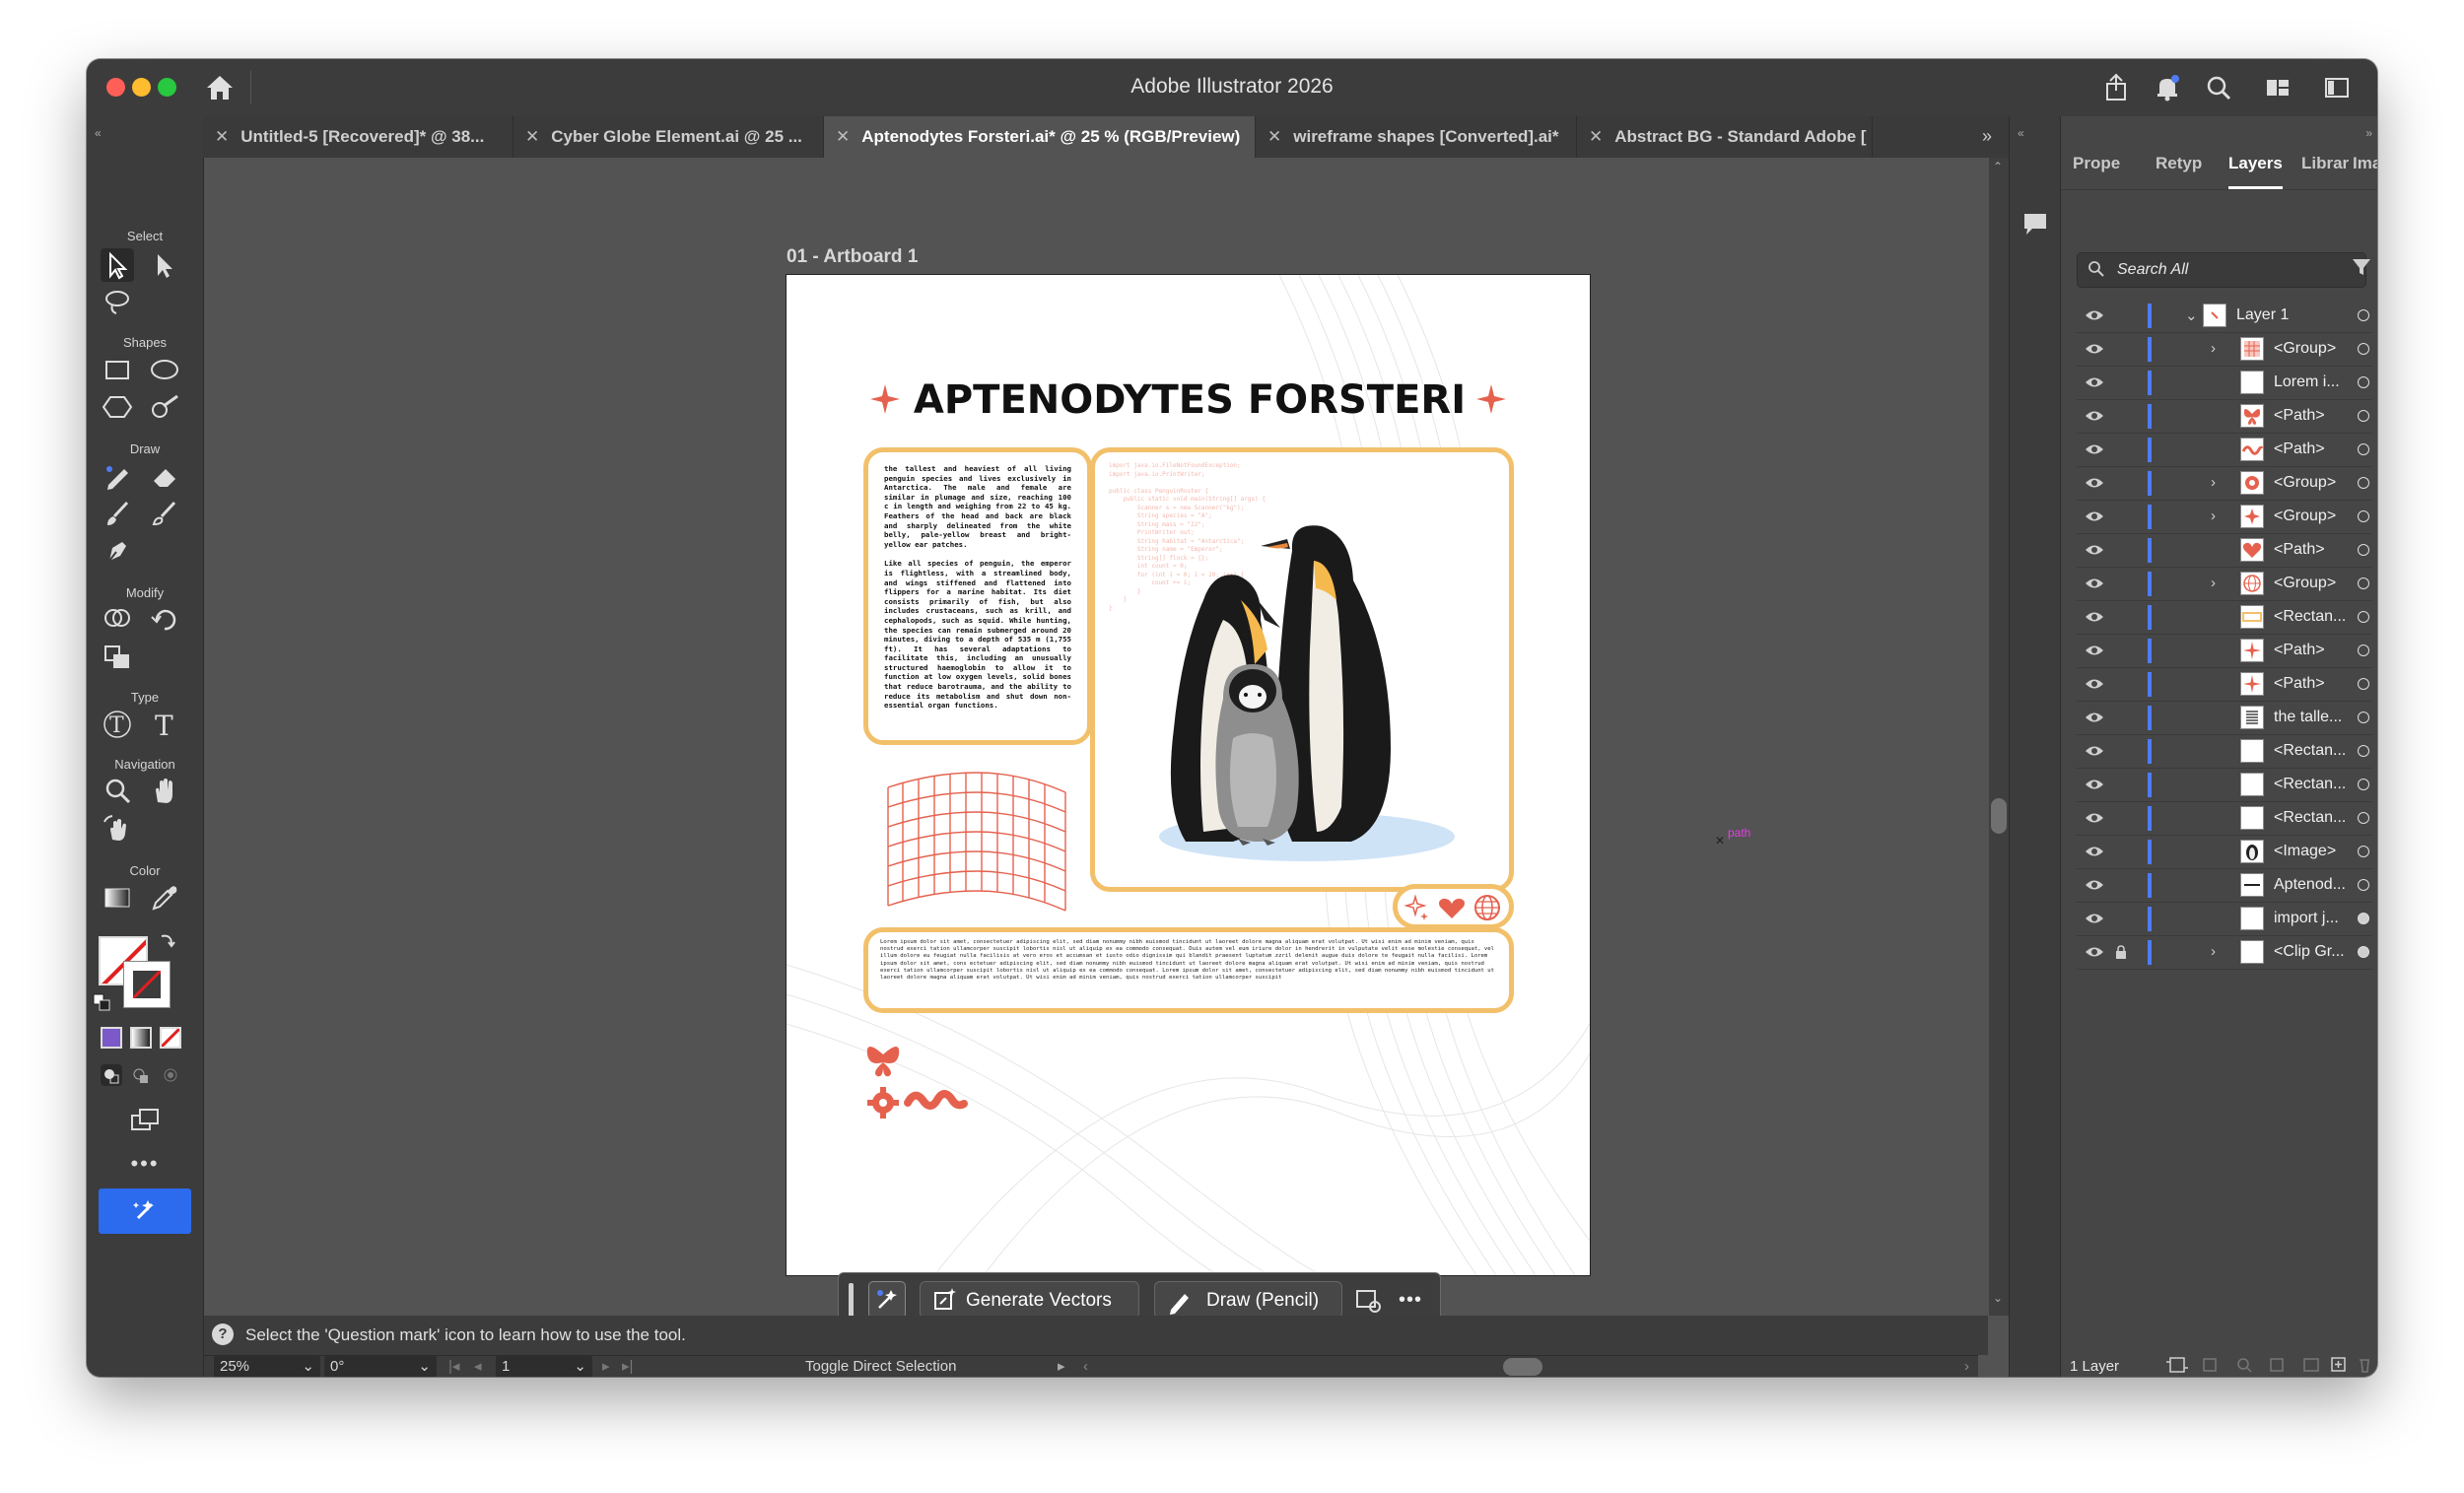  Describe the element at coordinates (1029, 1300) in the screenshot. I see `generate-vectors-button: Generate Vectors` at that location.